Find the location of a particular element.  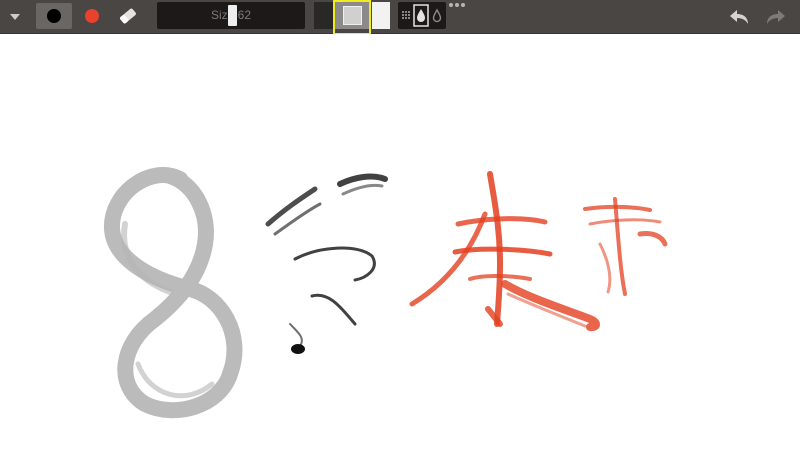

black-brush-stroke is located at coordinates (326, 263).